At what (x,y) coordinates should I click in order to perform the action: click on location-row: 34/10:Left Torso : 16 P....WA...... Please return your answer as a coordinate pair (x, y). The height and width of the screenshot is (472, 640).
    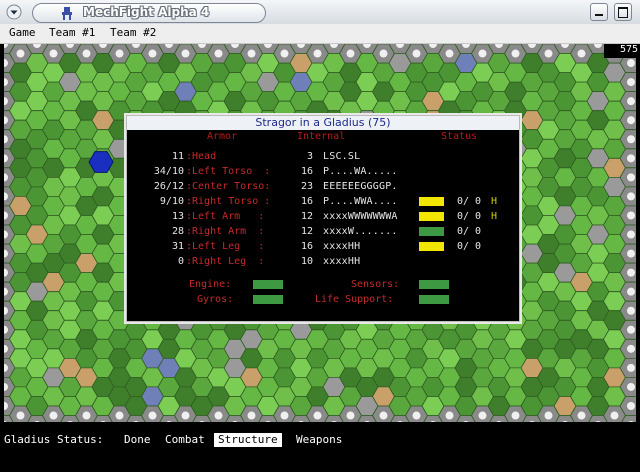
    Looking at the image, I should click on (323, 172).